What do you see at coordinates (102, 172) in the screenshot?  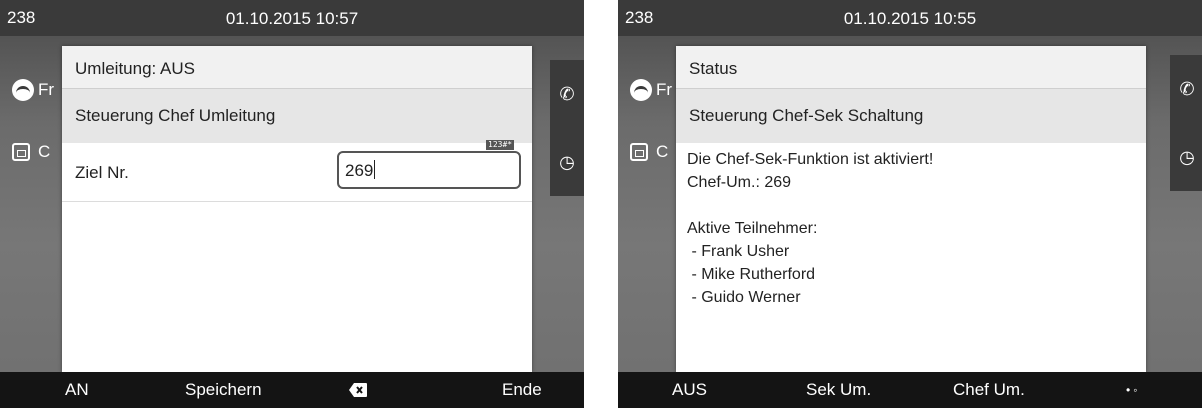 I see `target-number-label: Ziel Nr.` at bounding box center [102, 172].